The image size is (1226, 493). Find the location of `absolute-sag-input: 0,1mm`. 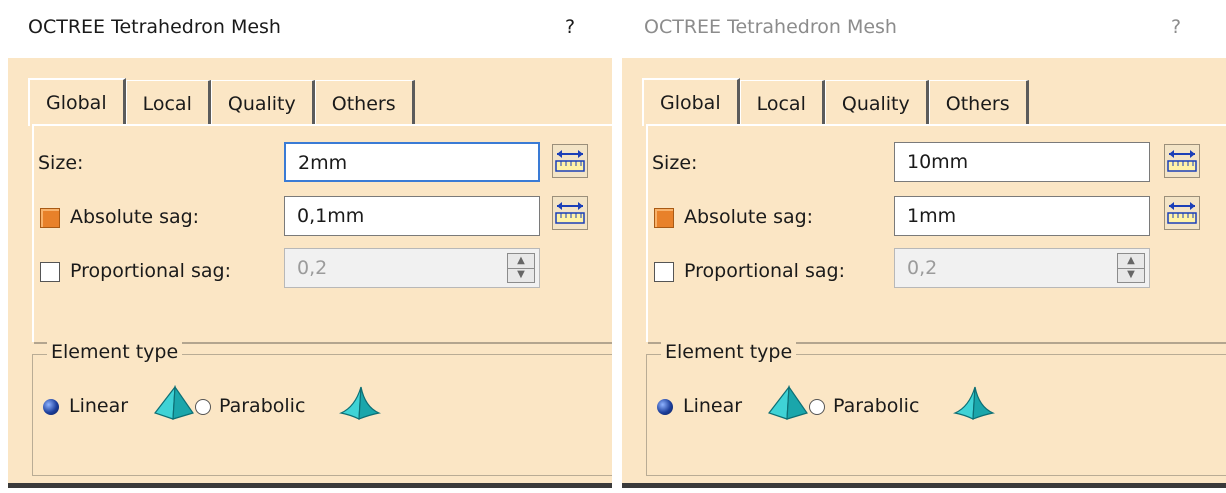

absolute-sag-input: 0,1mm is located at coordinates (412, 216).